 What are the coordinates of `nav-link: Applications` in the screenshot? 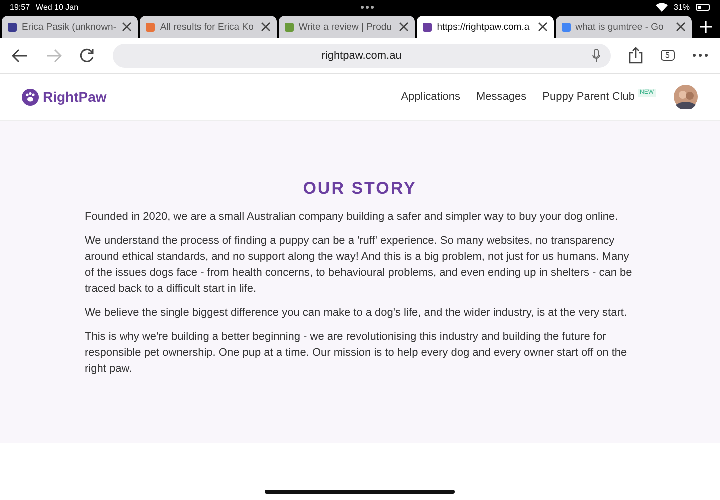 It's located at (431, 97).